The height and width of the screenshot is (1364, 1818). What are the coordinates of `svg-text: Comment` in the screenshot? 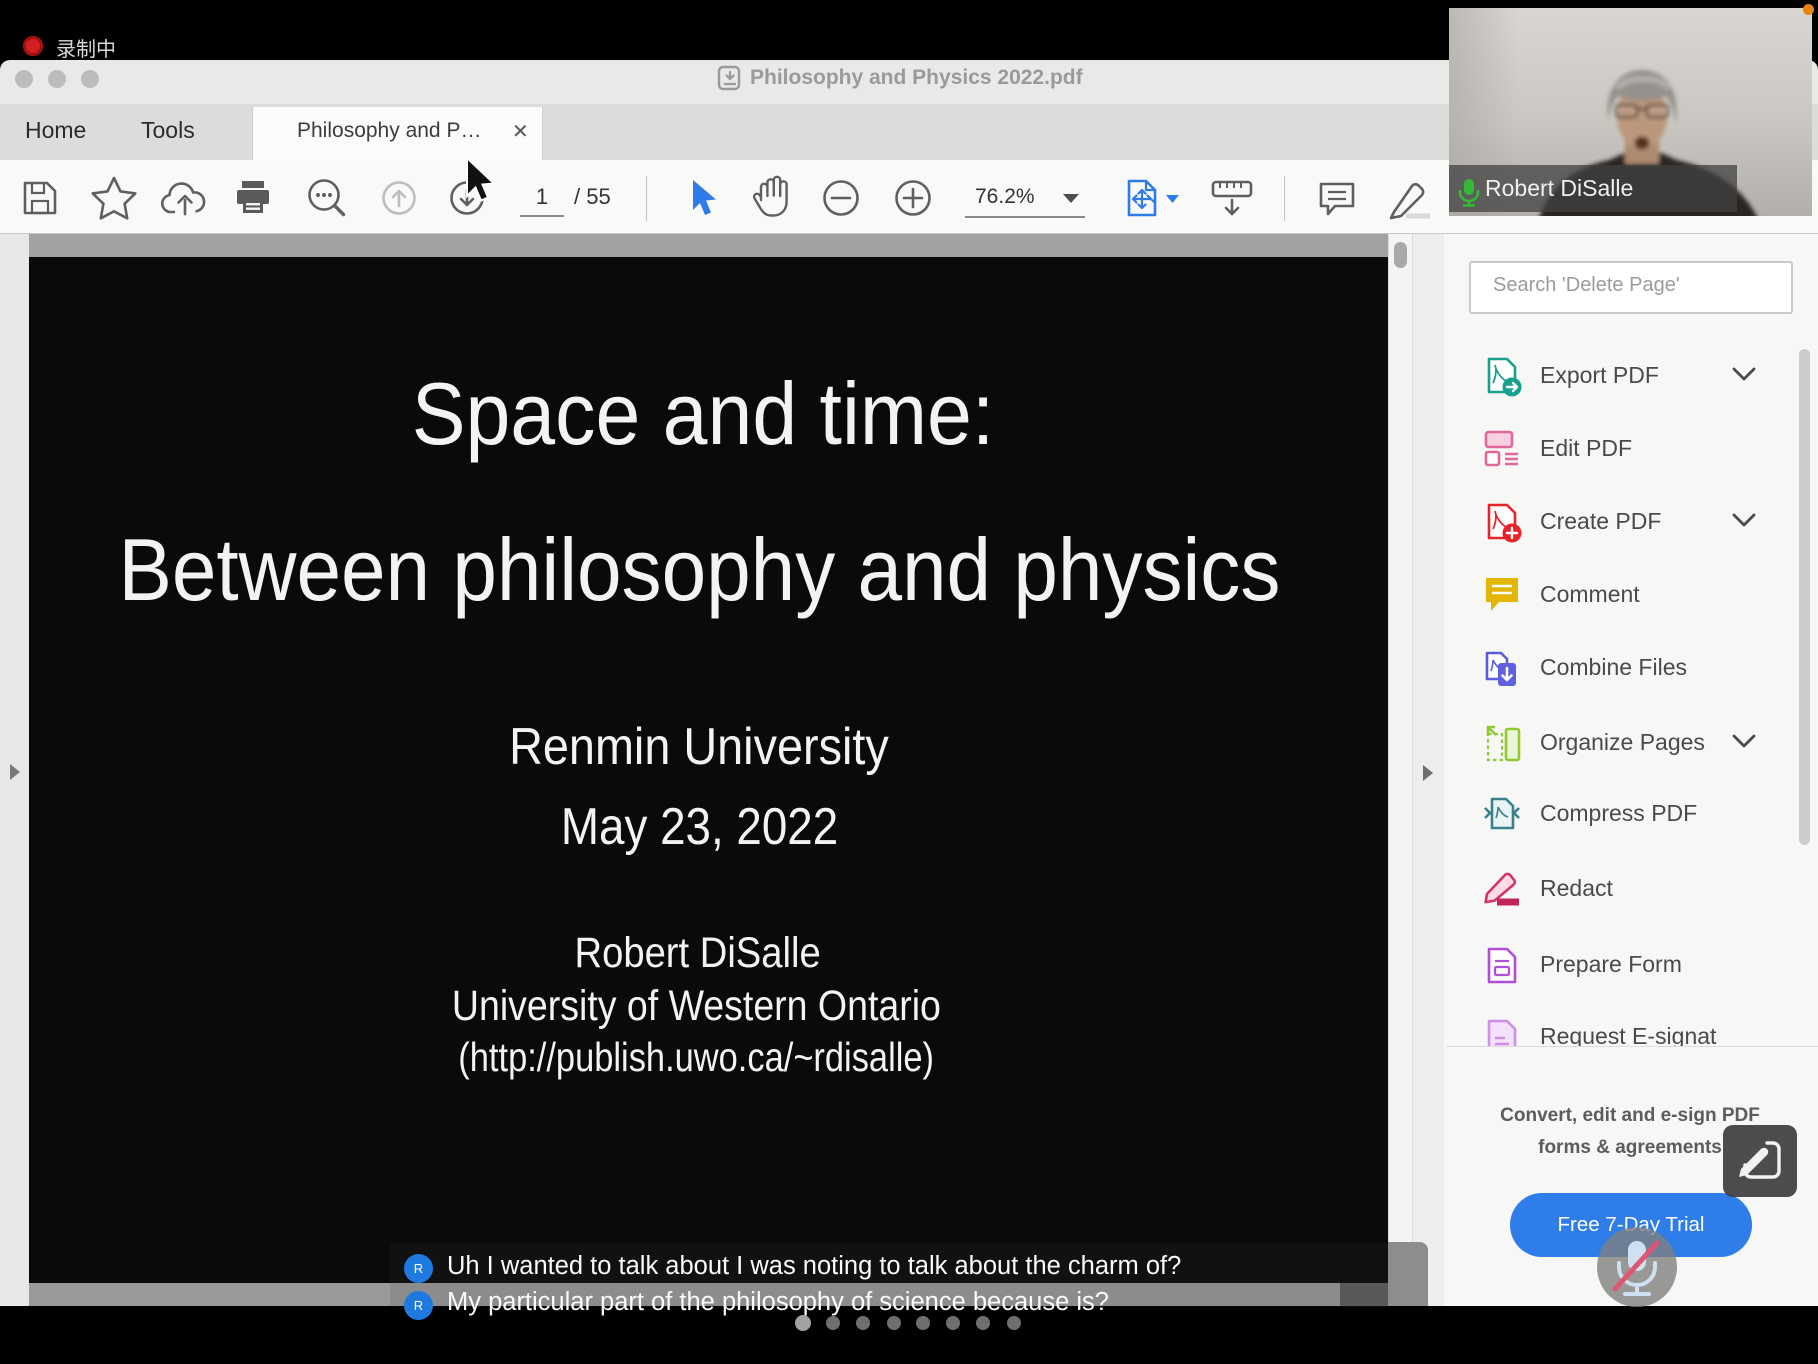 It's located at (1590, 594).